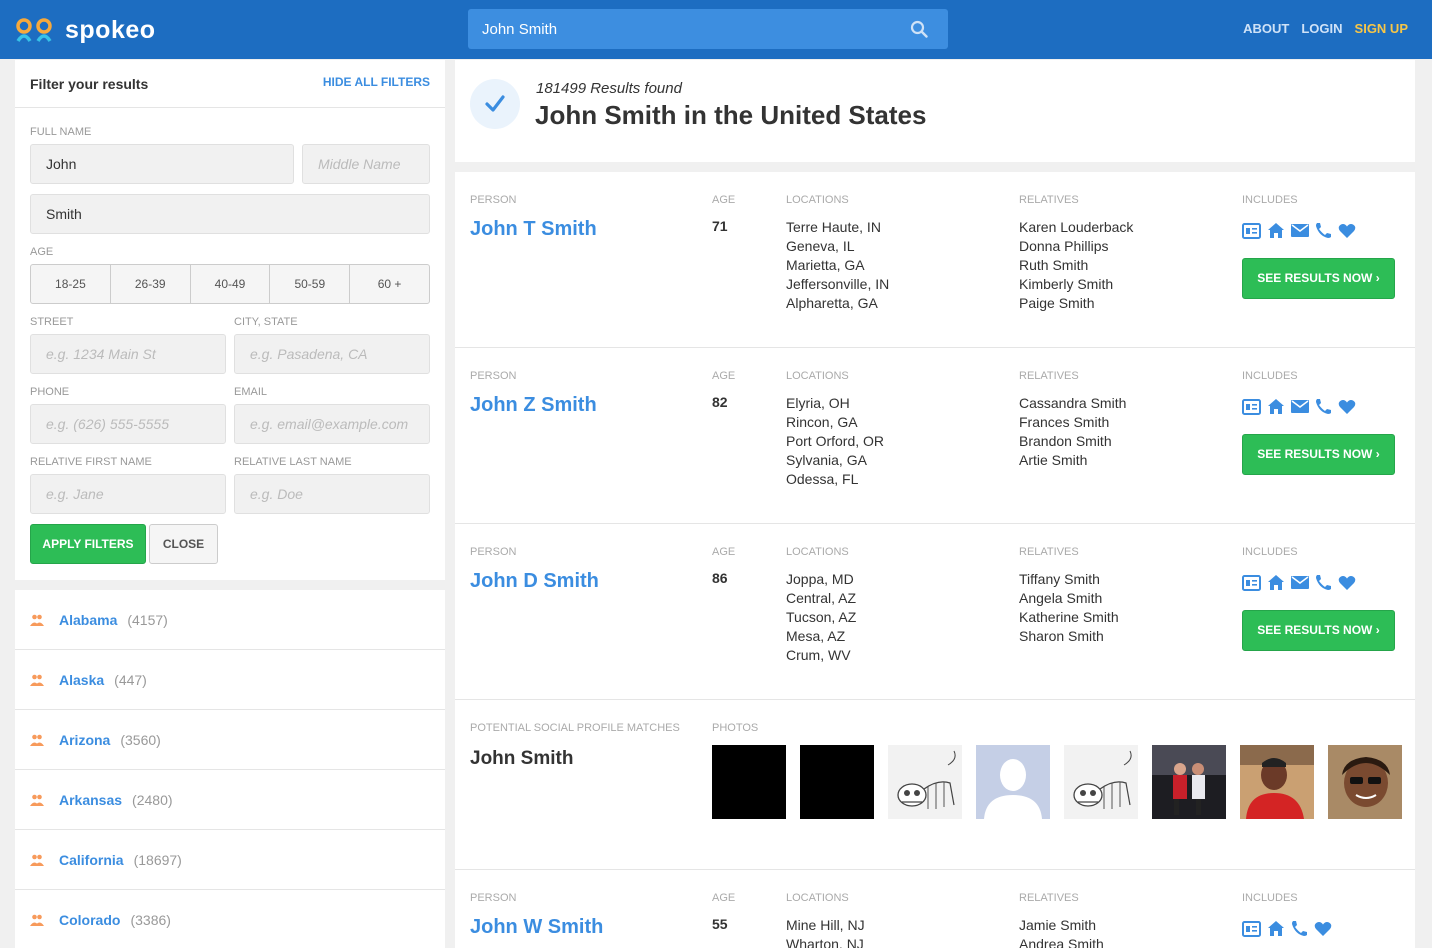 The image size is (1432, 948). I want to click on relative-item: Tiffany Smith, so click(1059, 579).